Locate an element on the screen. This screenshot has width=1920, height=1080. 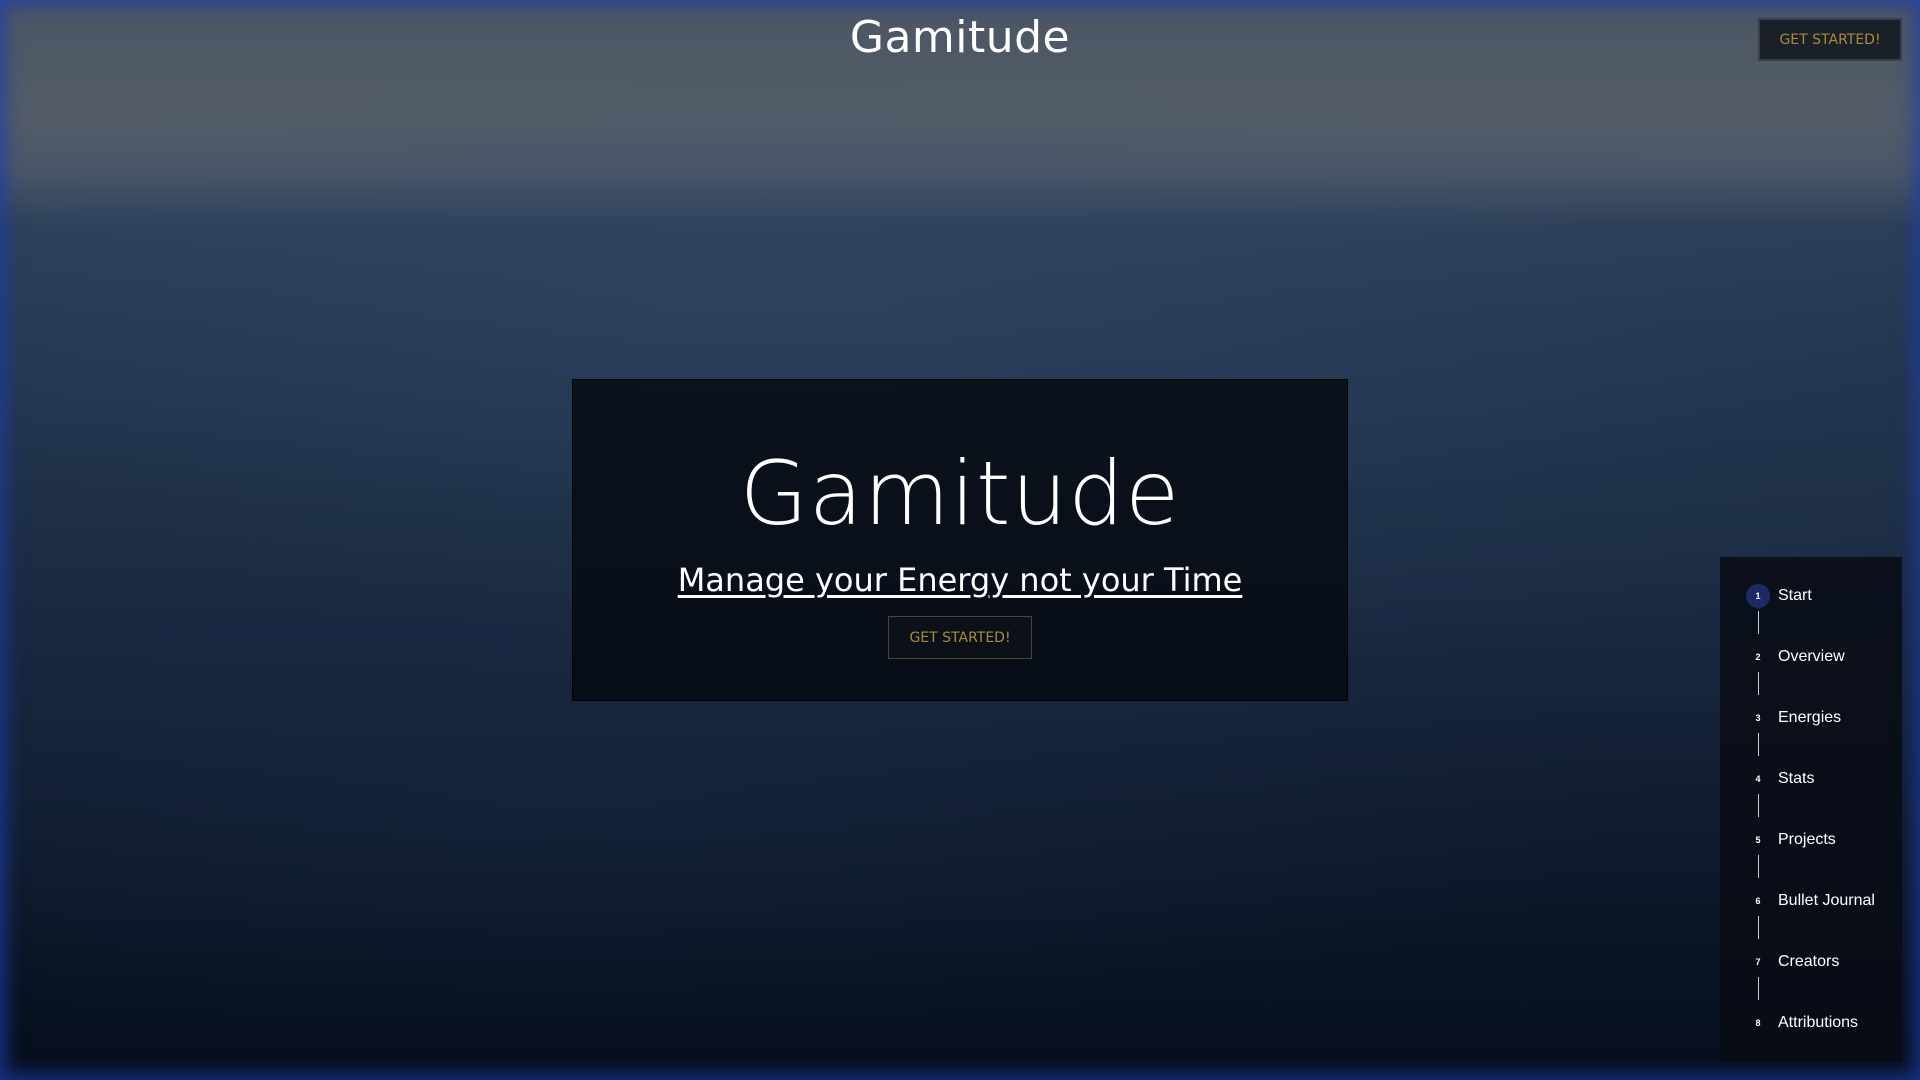
hero-title: Gamitude is located at coordinates (960, 493).